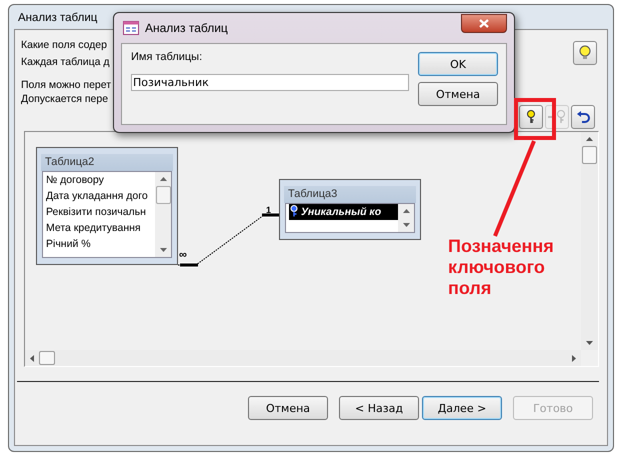 This screenshot has width=622, height=470. I want to click on key-remove-icon, so click(557, 117).